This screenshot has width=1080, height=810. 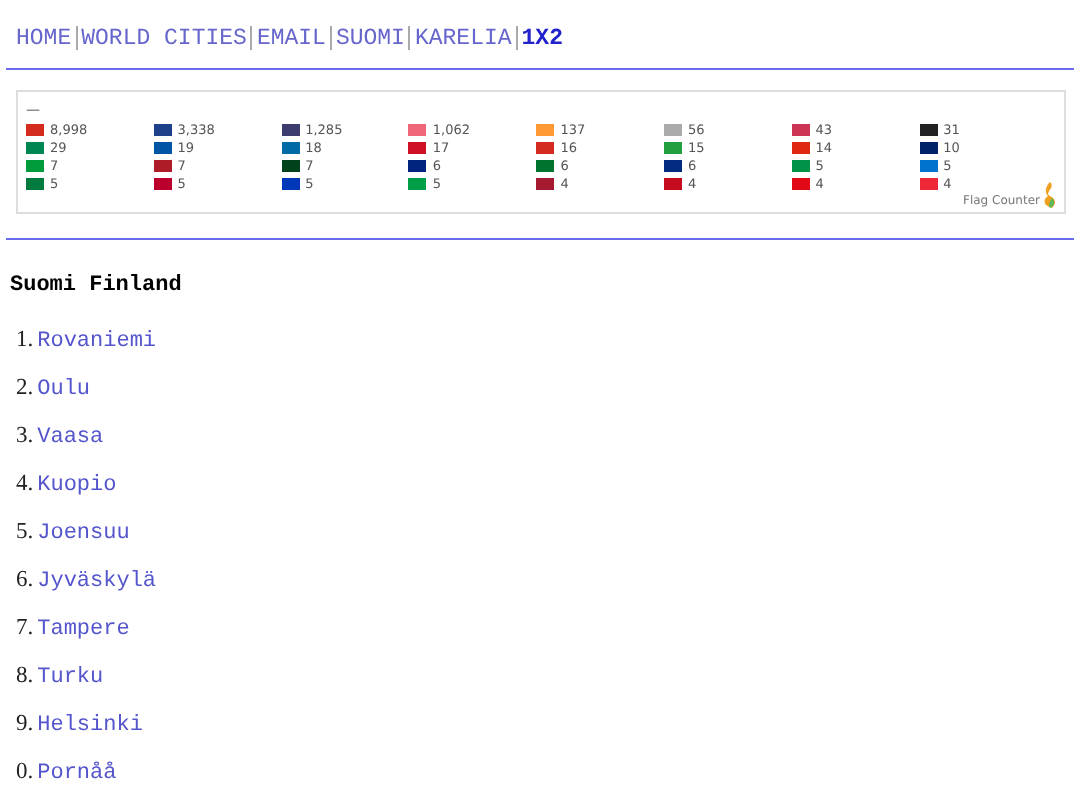 What do you see at coordinates (64, 390) in the screenshot?
I see `city-link: Oulu` at bounding box center [64, 390].